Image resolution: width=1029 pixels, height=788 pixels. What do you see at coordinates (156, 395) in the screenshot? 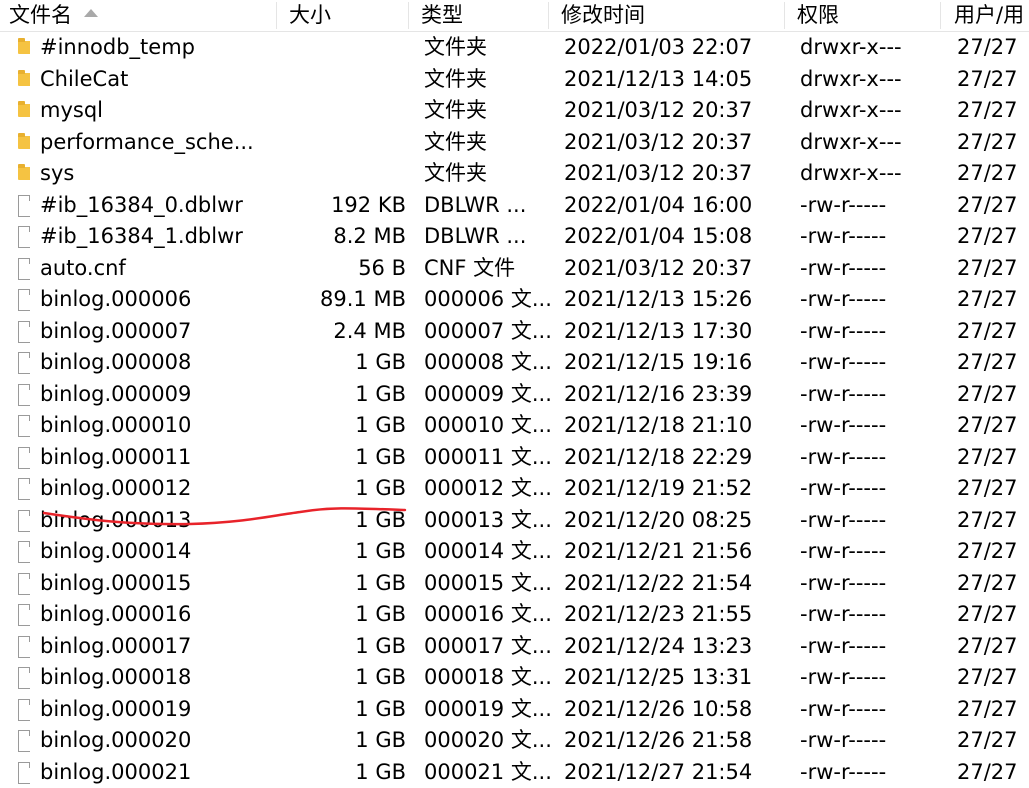
I see `file-name: binlog.000009` at bounding box center [156, 395].